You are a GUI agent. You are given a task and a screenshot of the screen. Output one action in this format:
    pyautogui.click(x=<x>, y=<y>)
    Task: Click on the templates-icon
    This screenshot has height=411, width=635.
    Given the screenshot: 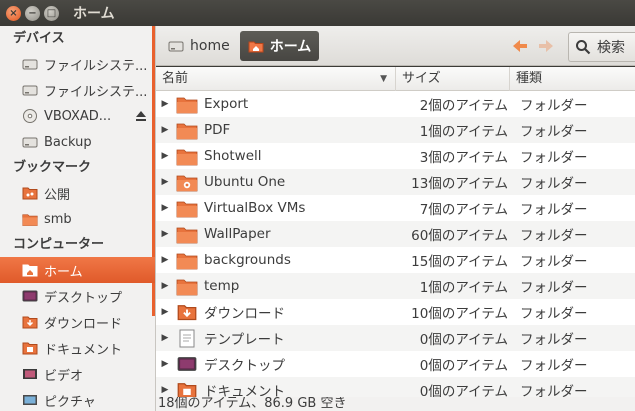 What is the action you would take?
    pyautogui.click(x=187, y=338)
    